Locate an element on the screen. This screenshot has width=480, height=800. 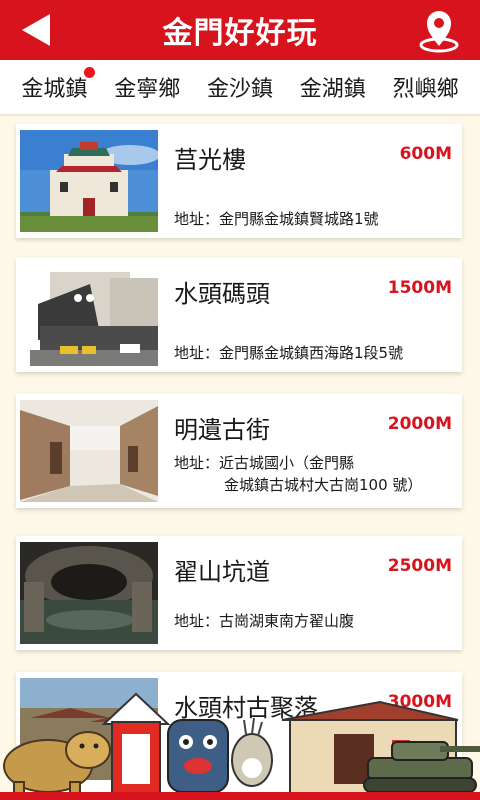
place-address: 地址：金門縣金城鎮賢城路1號 is located at coordinates (276, 219).